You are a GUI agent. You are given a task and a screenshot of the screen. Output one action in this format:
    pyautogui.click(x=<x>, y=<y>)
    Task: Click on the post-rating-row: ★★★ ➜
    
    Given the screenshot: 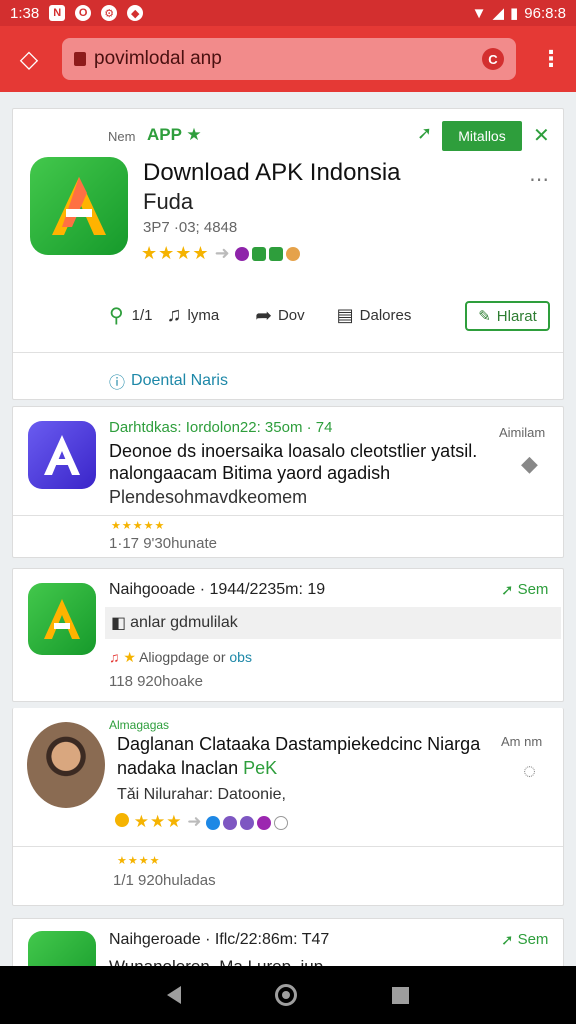 What is the action you would take?
    pyautogui.click(x=202, y=822)
    